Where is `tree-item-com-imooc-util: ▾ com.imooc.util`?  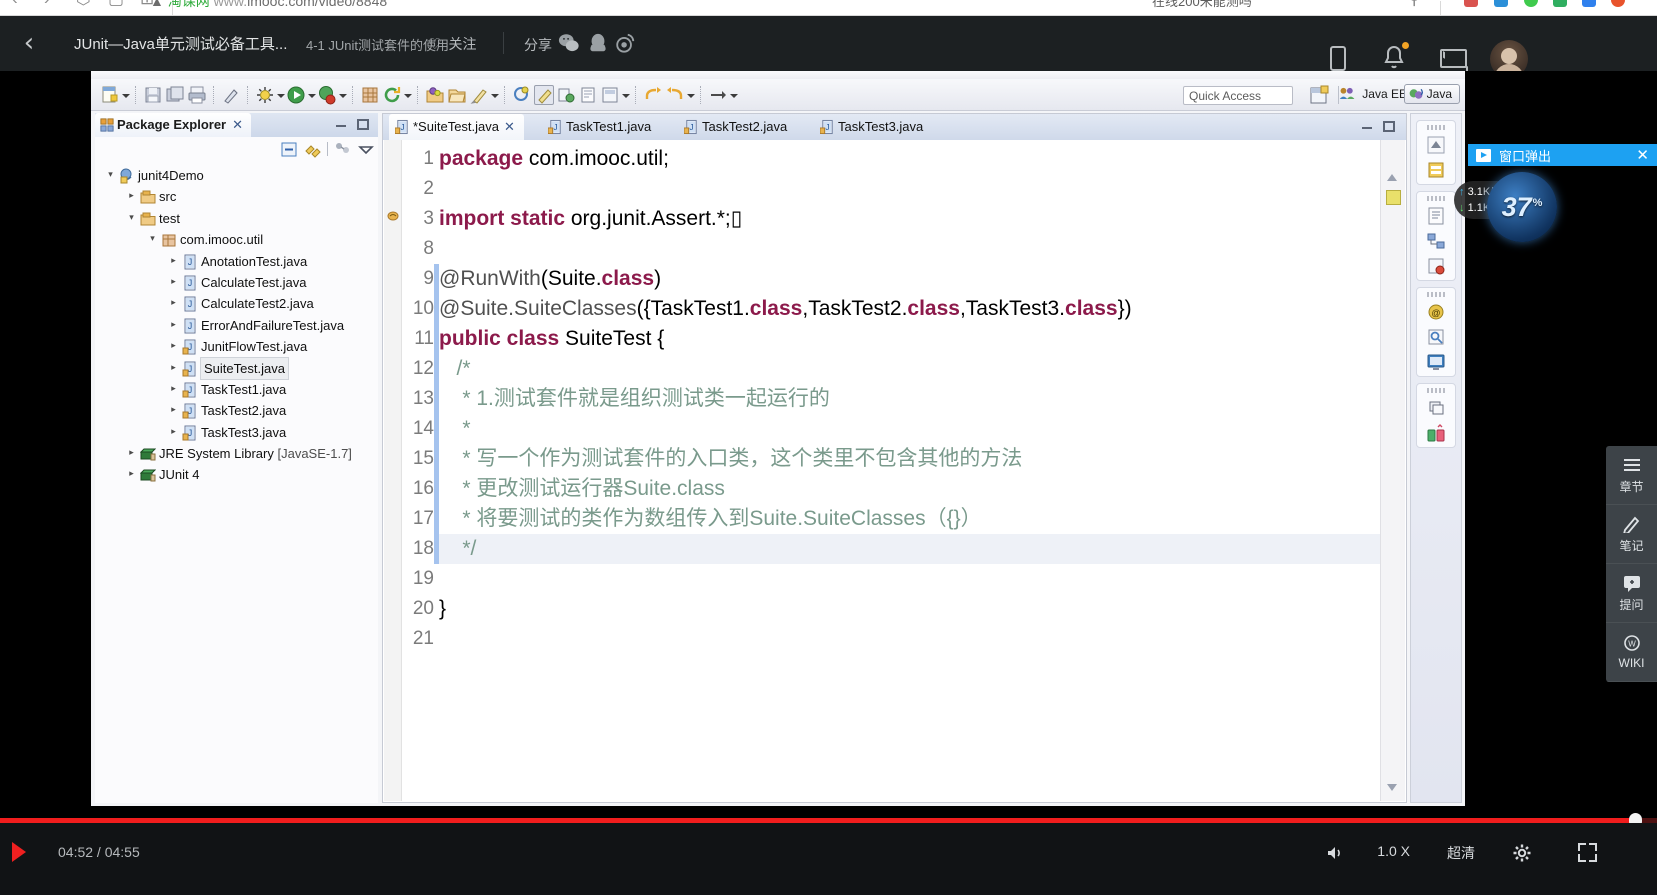
tree-item-com-imooc-util: ▾ com.imooc.util is located at coordinates (236, 239).